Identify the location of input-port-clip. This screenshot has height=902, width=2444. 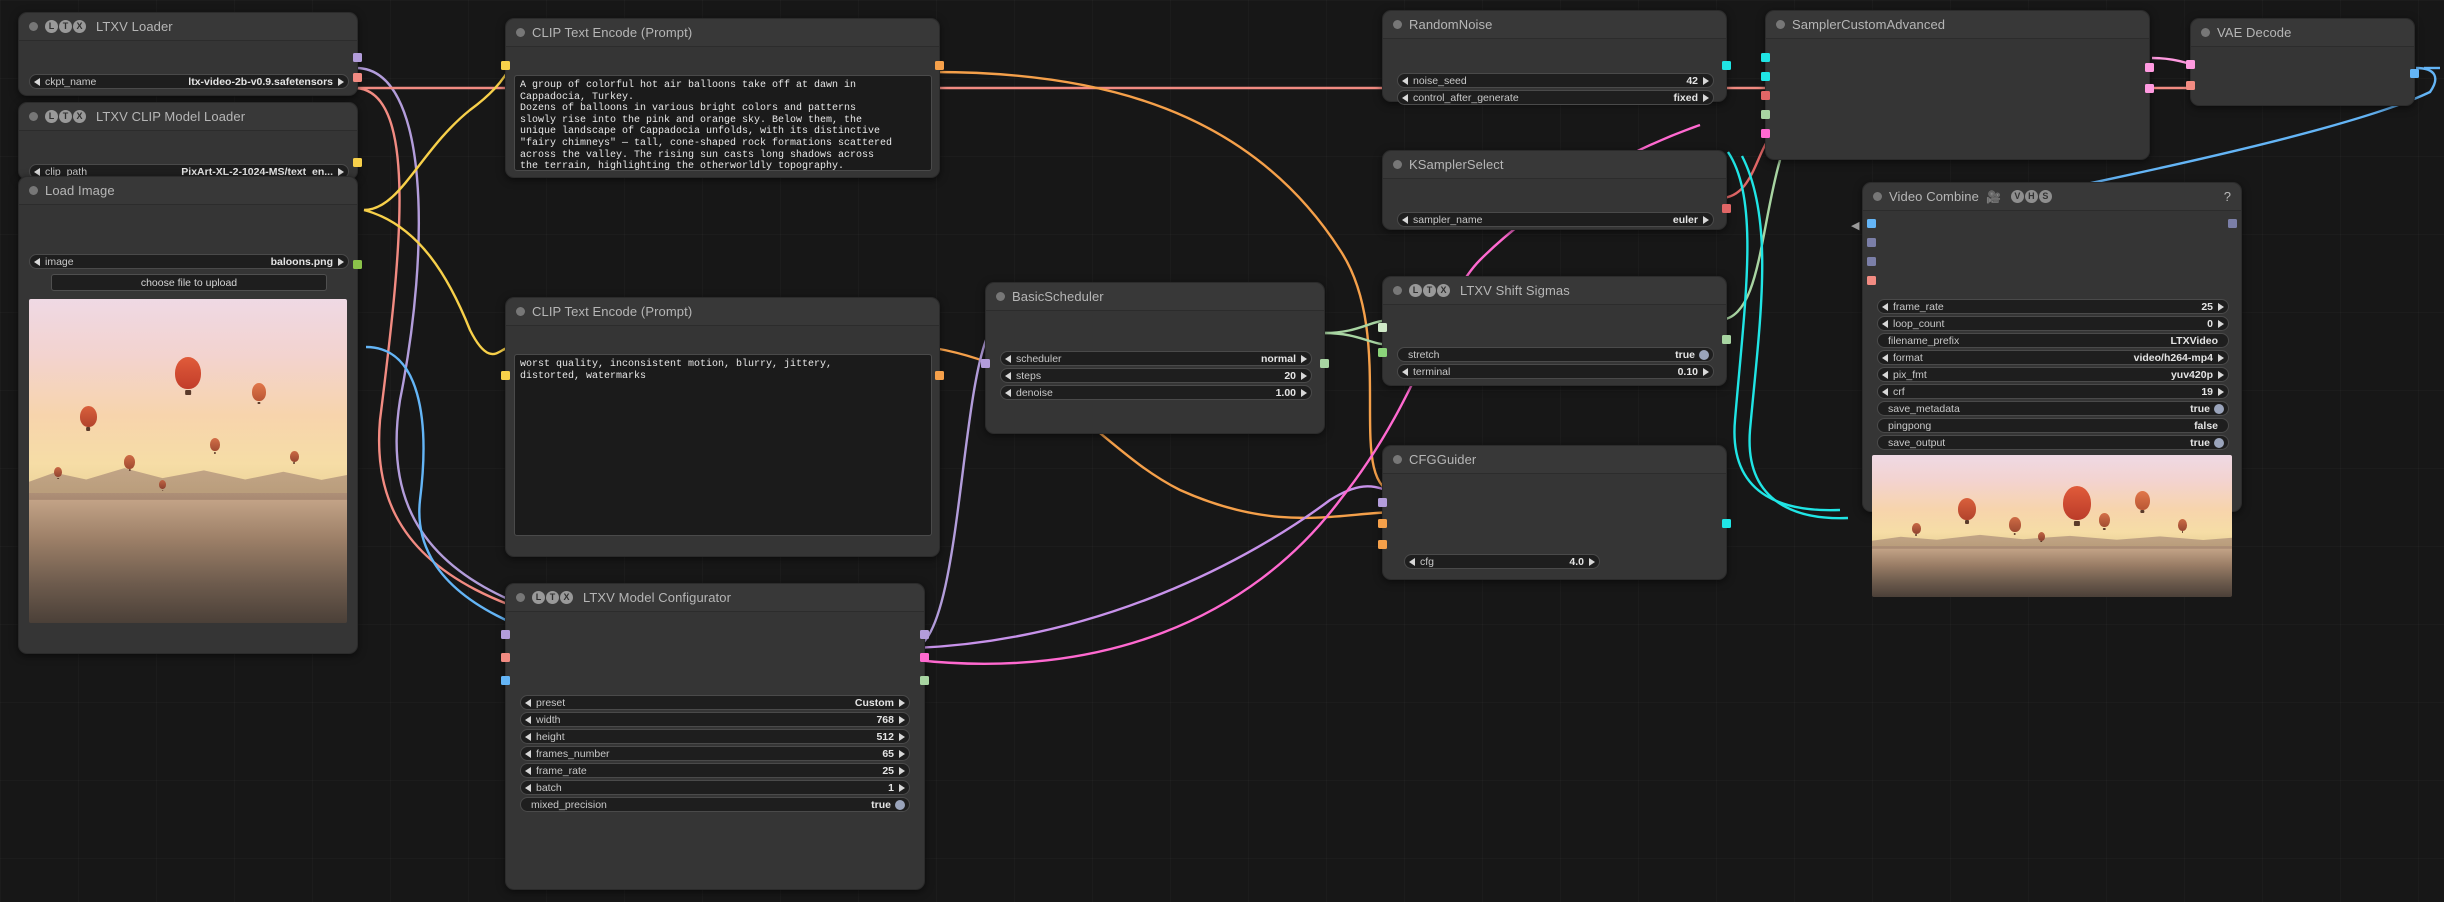
(505, 65).